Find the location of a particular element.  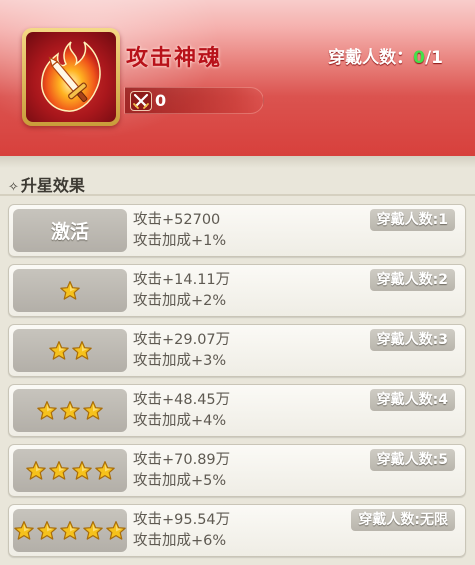

star-level-cell: 激活 is located at coordinates (70, 230).